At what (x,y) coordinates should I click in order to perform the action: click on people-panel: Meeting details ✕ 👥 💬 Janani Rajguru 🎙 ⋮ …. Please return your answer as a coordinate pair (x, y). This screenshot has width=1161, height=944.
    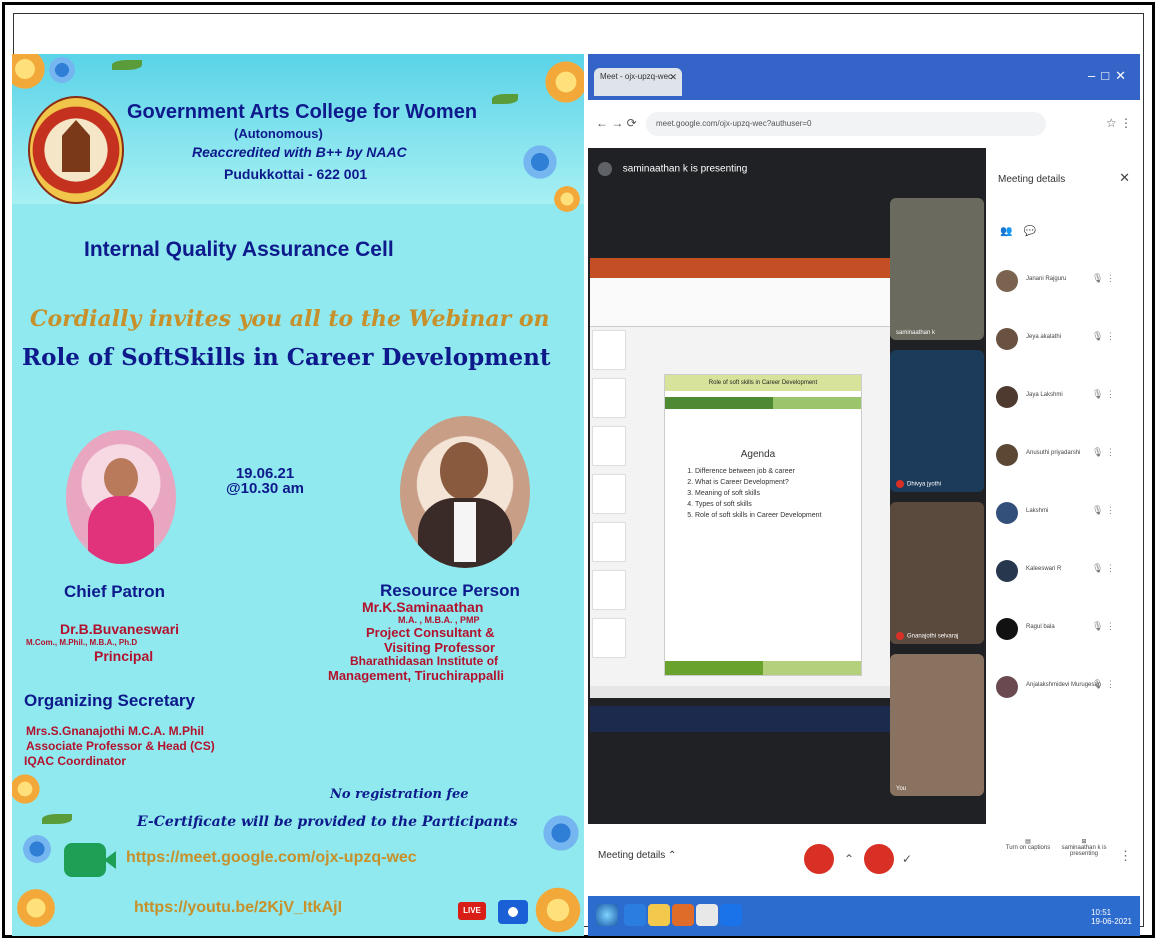
    Looking at the image, I should click on (1063, 486).